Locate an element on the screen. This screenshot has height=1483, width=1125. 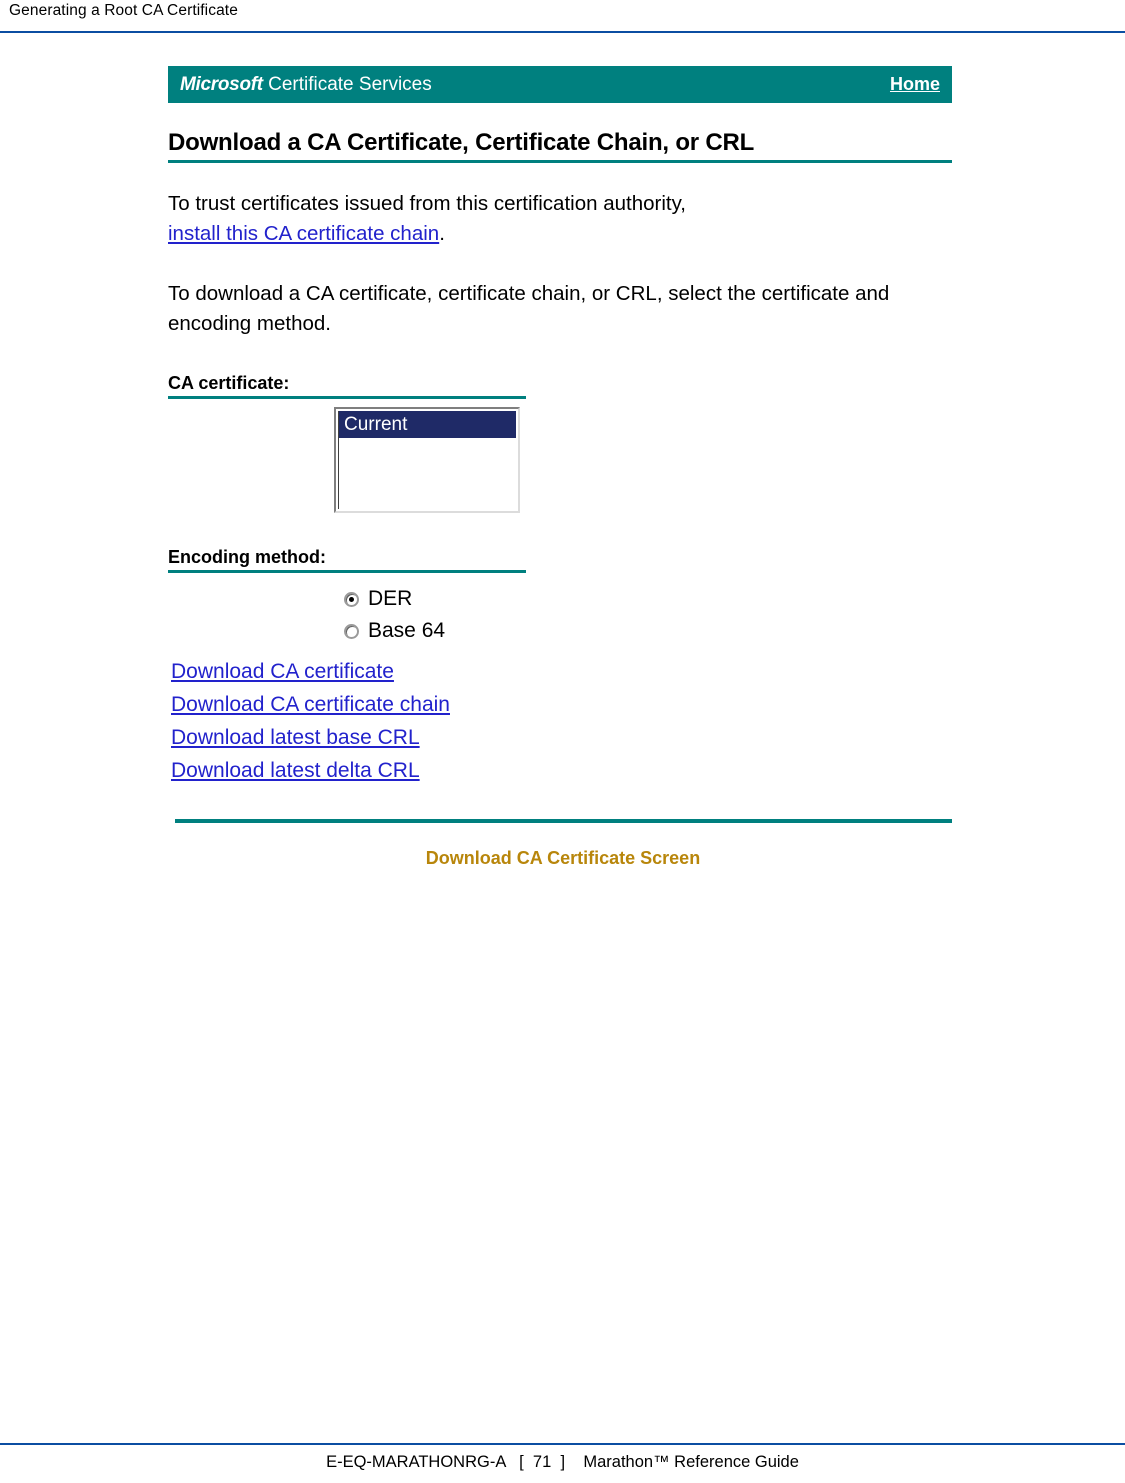
home-link: Home is located at coordinates (915, 84).